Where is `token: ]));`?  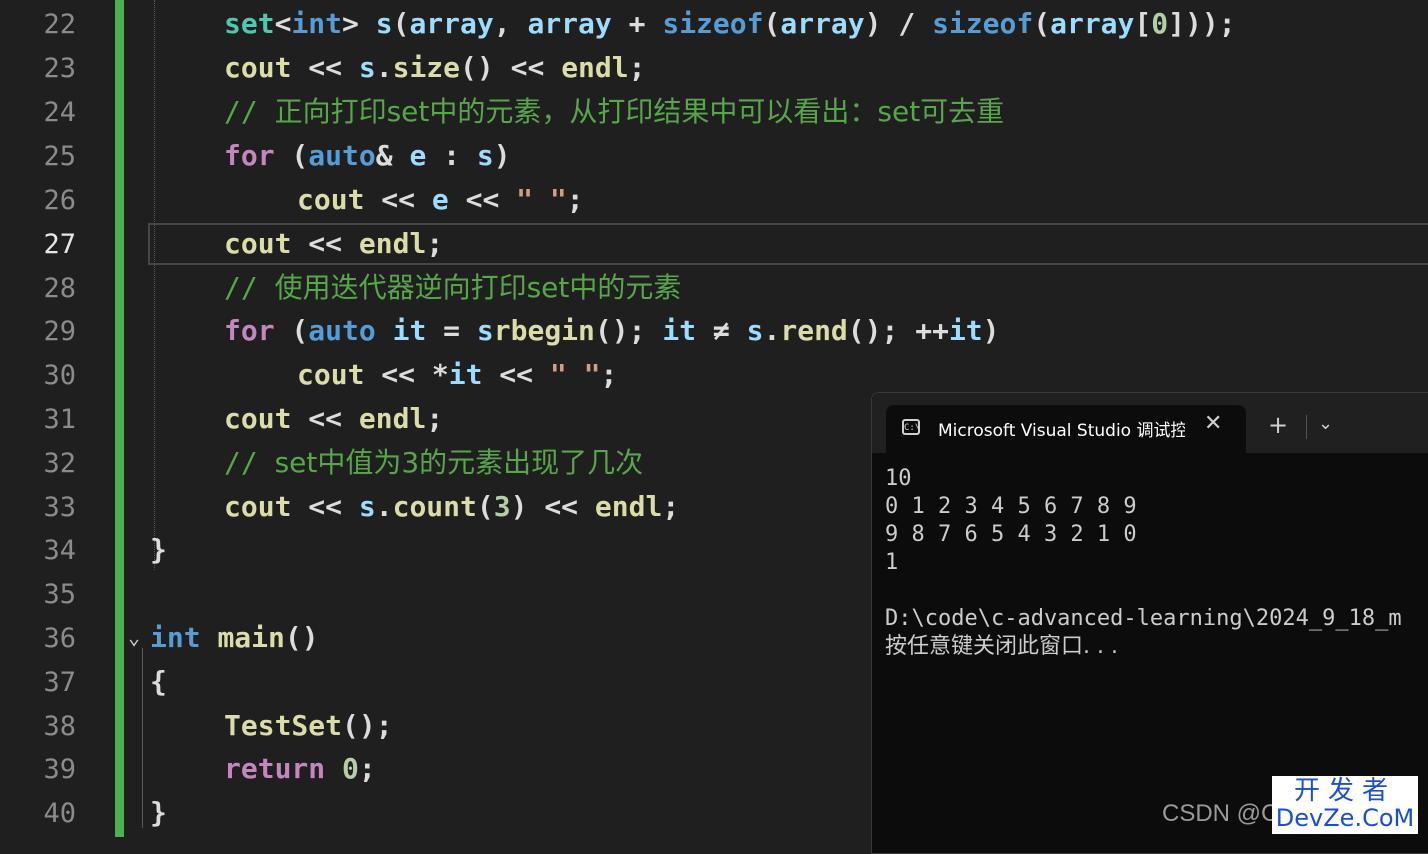
token: ])); is located at coordinates (1202, 23).